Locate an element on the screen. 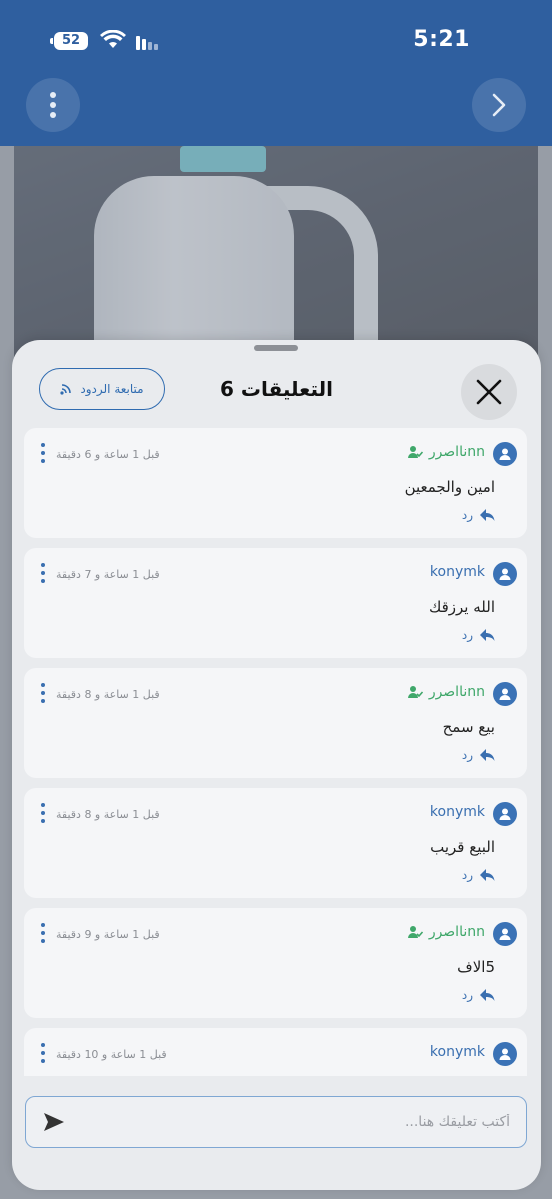 The image size is (552, 1199). comment-text: الله يرزقك is located at coordinates (461, 607).